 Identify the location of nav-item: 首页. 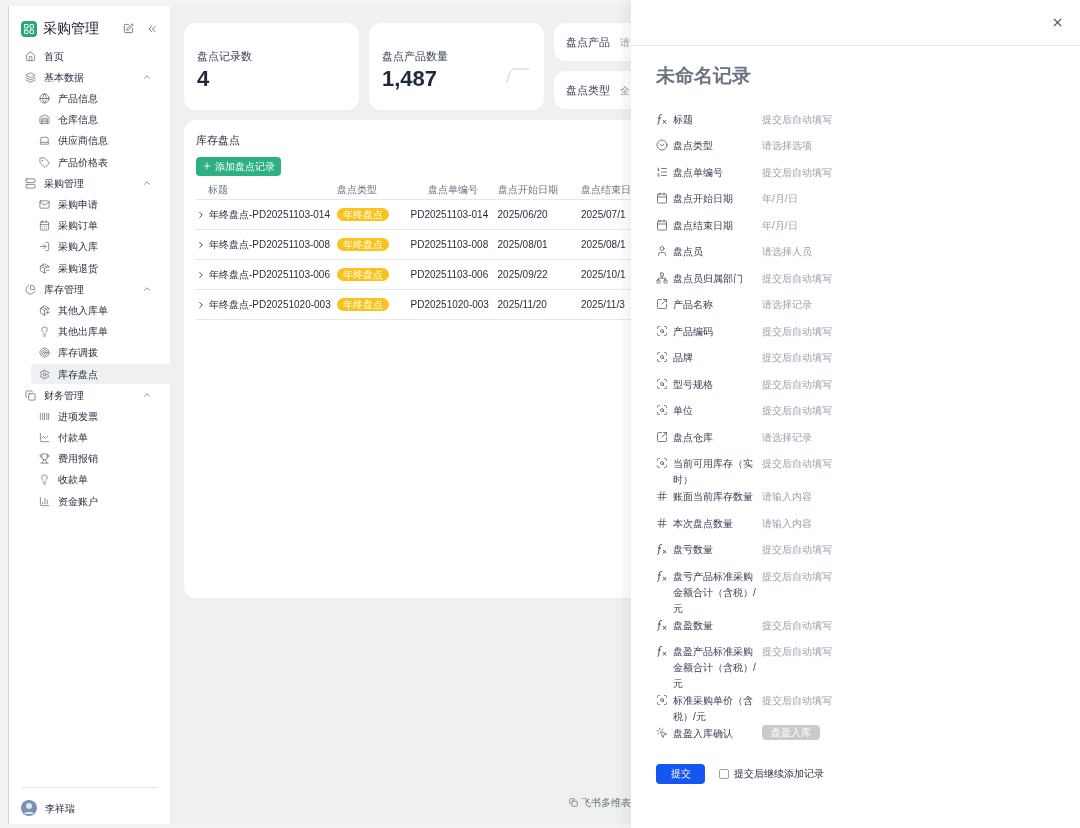
(89, 56).